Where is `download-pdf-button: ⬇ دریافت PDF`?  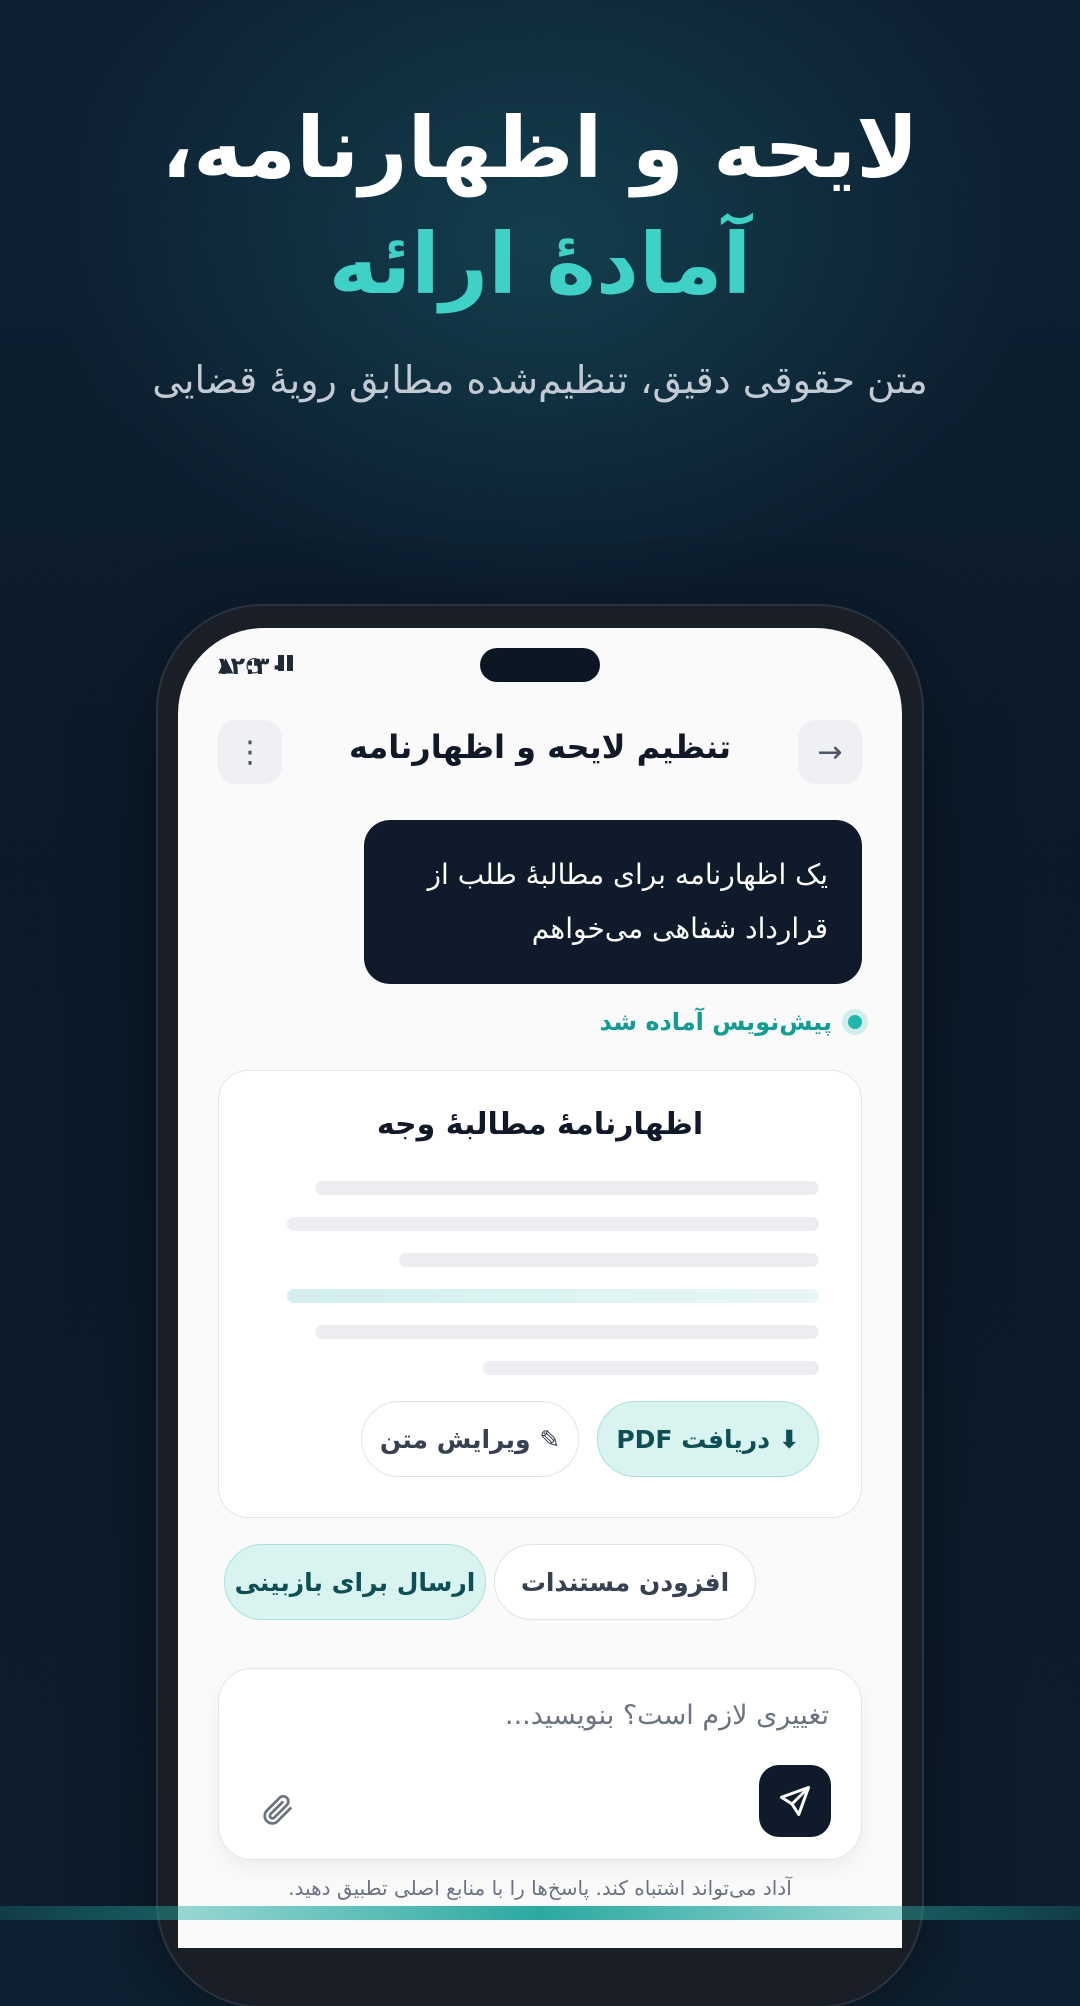
download-pdf-button: ⬇ دریافت PDF is located at coordinates (708, 1439).